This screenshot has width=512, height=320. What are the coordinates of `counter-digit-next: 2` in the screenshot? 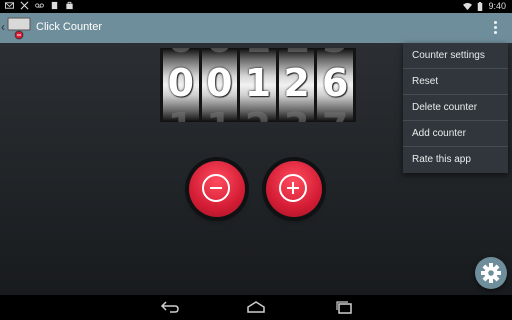 It's located at (258, 114).